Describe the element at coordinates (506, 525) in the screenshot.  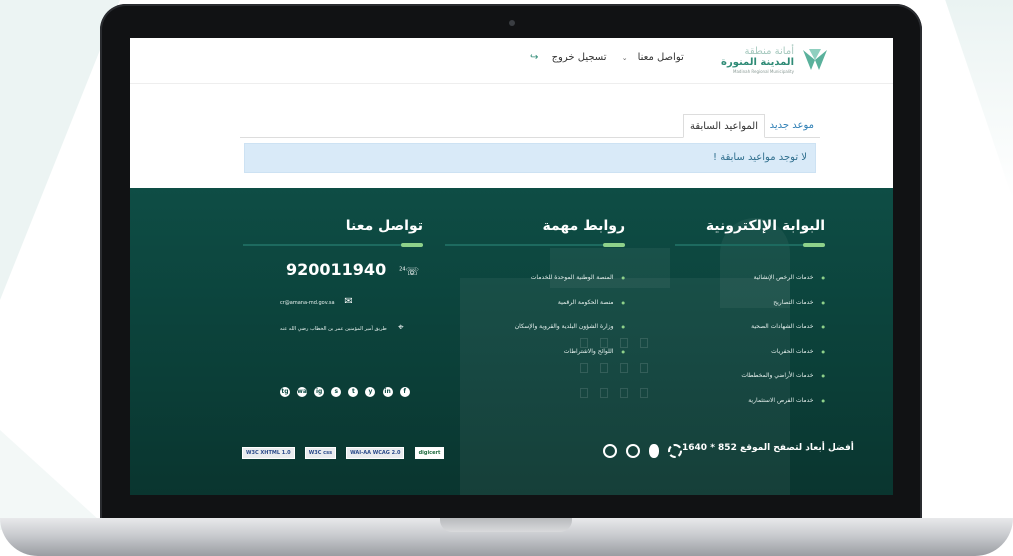
I see `laptop-notch` at that location.